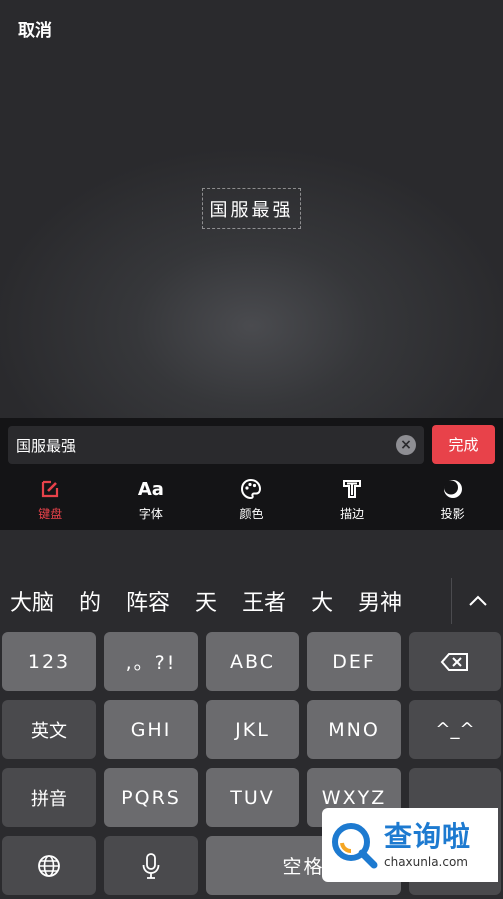 This screenshot has width=503, height=899. What do you see at coordinates (251, 489) in the screenshot?
I see `palette-icon` at bounding box center [251, 489].